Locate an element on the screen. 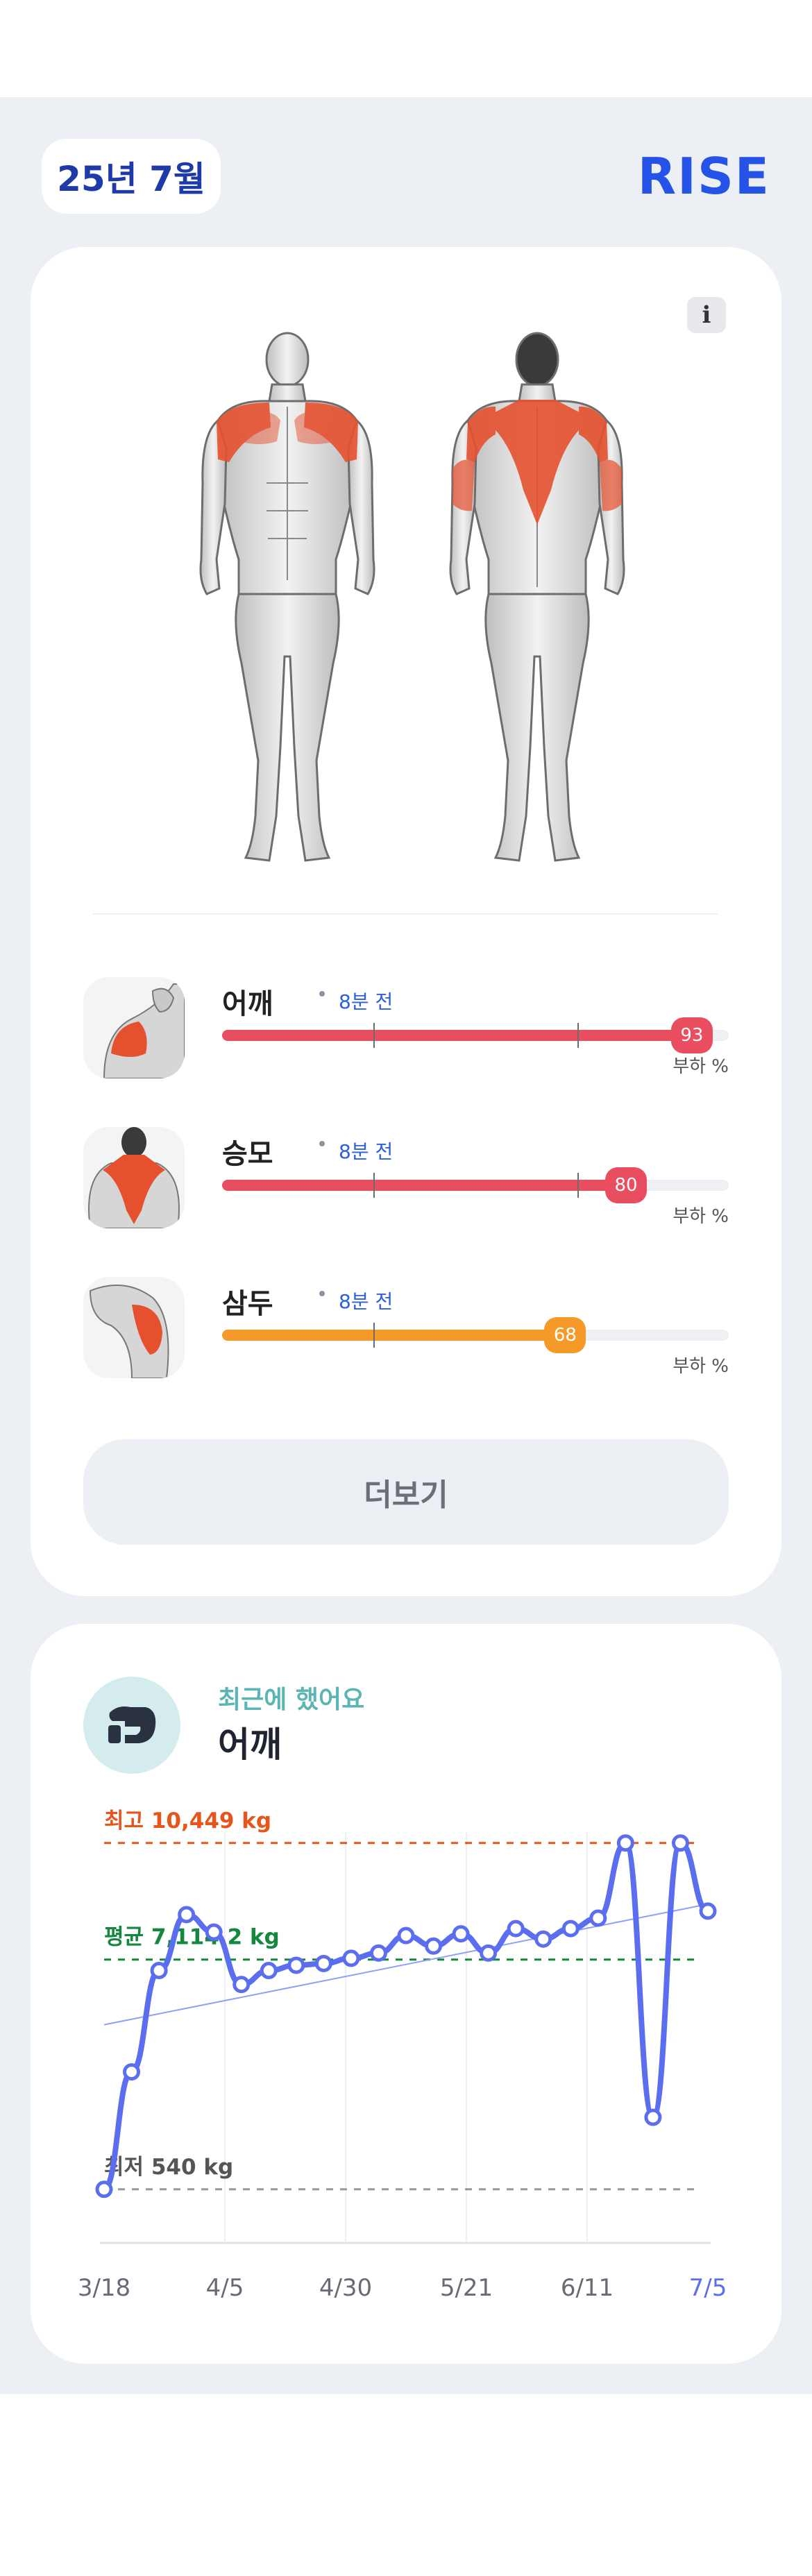  app-logo: RISE is located at coordinates (703, 176).